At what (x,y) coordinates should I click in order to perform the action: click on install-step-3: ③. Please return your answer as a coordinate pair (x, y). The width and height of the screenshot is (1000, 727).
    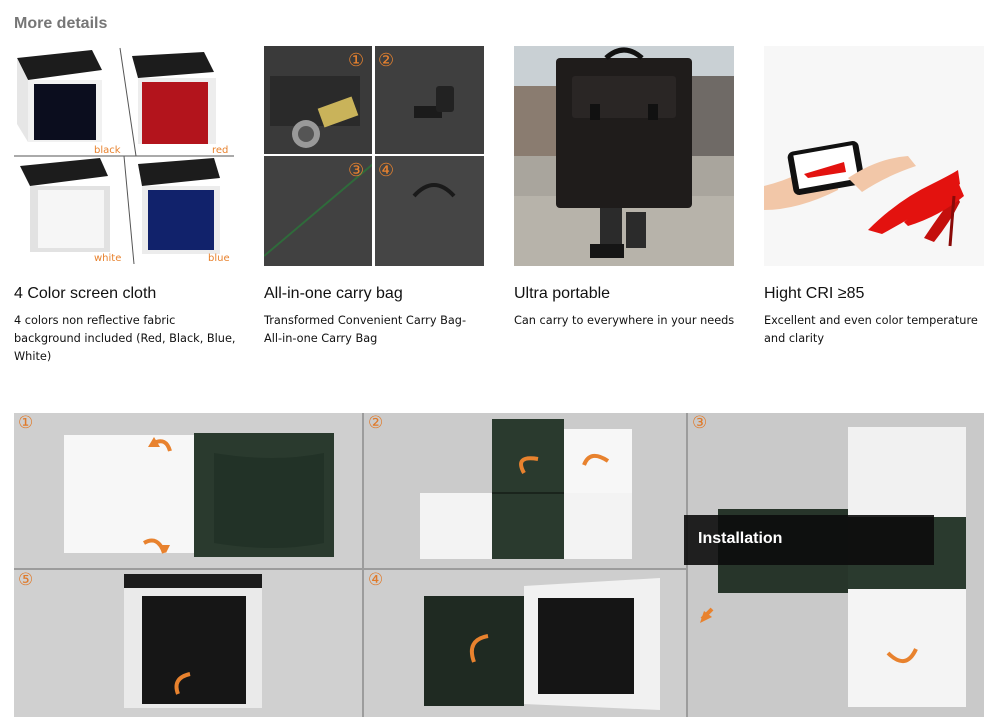
    Looking at the image, I should click on (836, 565).